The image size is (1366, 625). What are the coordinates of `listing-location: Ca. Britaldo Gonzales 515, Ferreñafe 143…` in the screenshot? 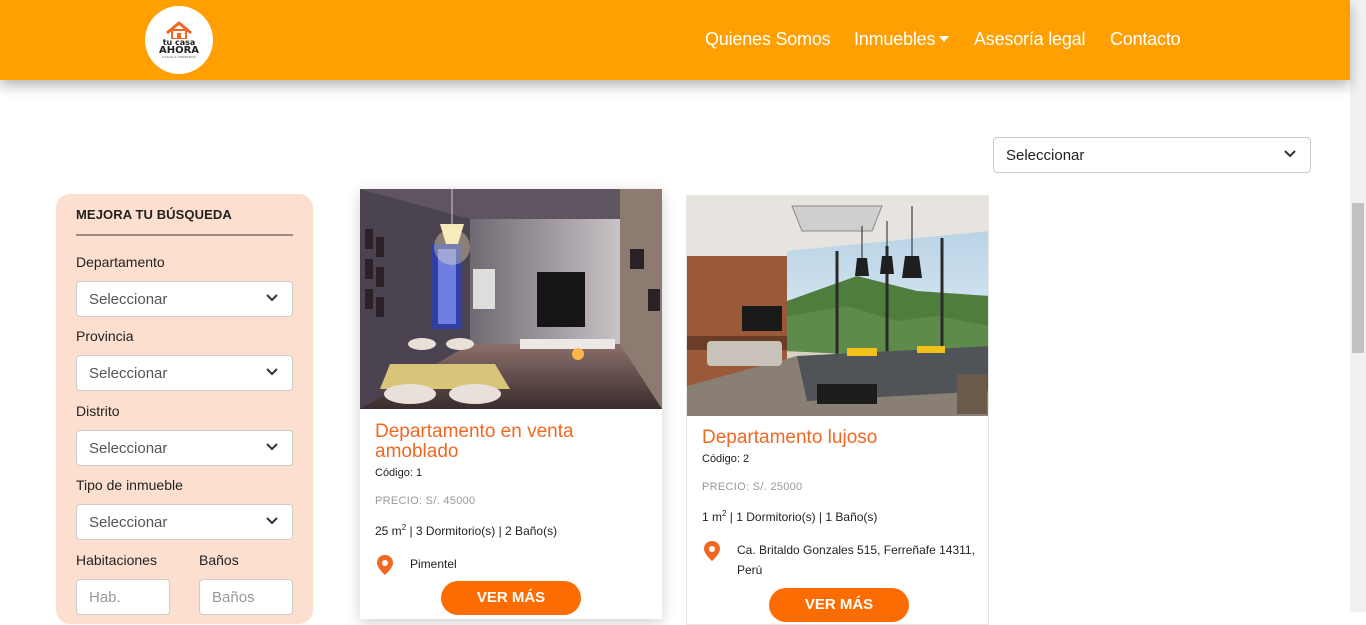 It's located at (856, 560).